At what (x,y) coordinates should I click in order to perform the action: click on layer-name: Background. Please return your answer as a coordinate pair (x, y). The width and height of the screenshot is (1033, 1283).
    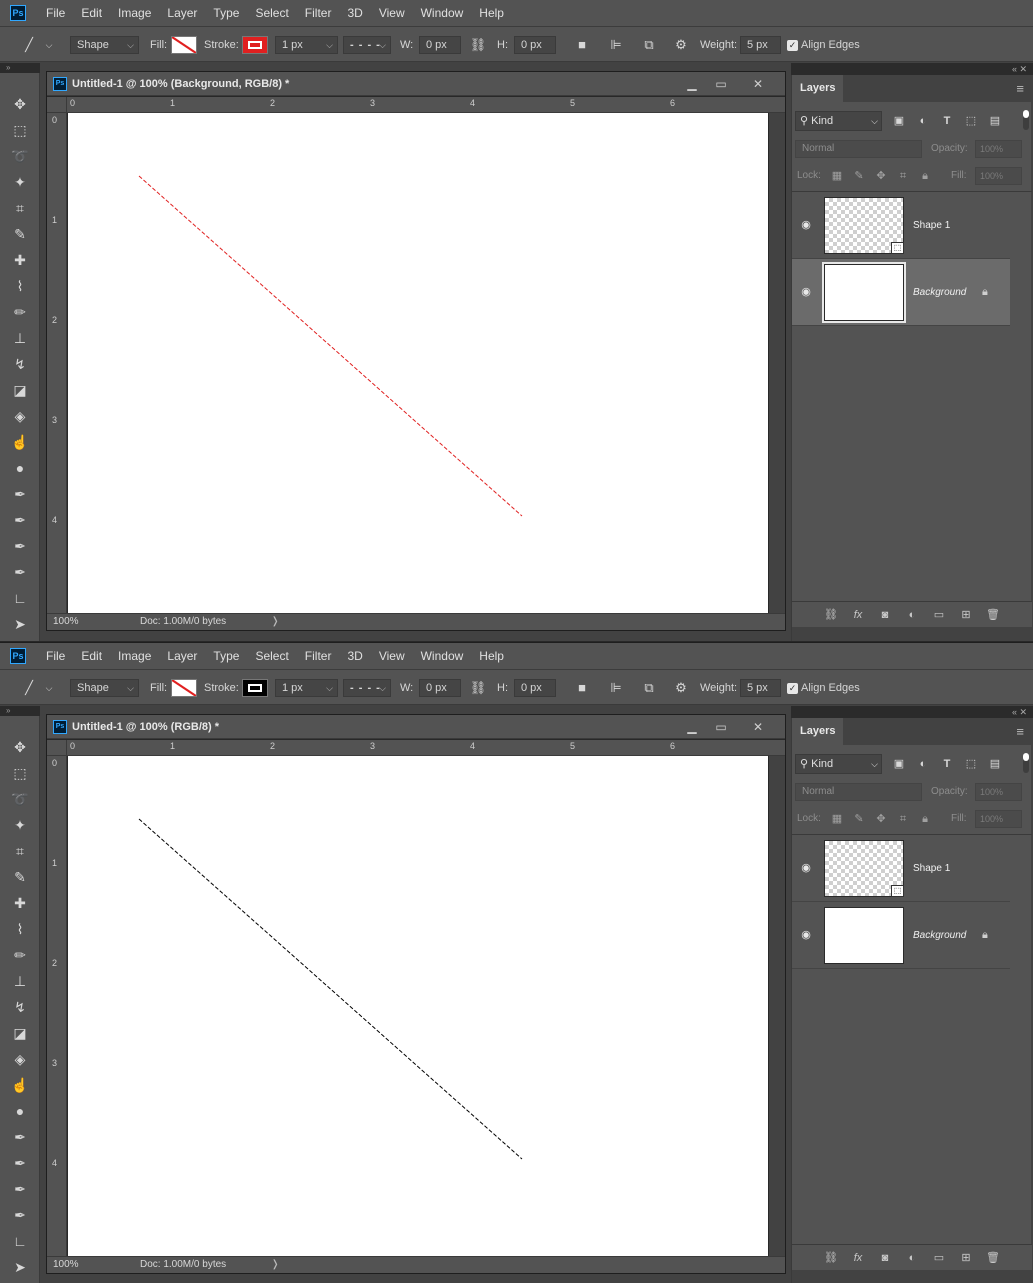
    Looking at the image, I should click on (939, 935).